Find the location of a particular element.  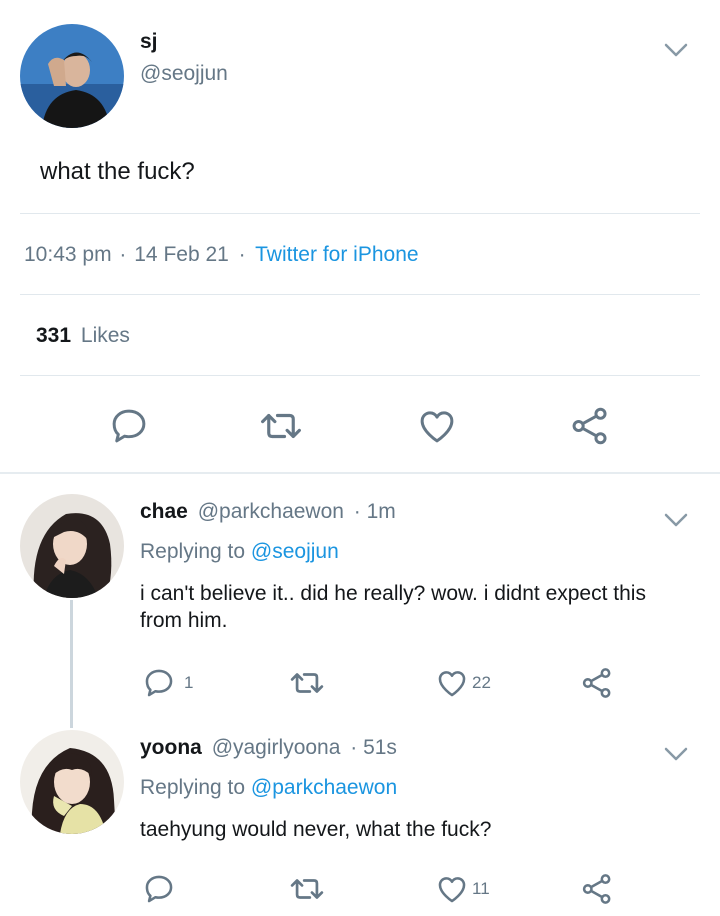

section-divider is located at coordinates (360, 473).